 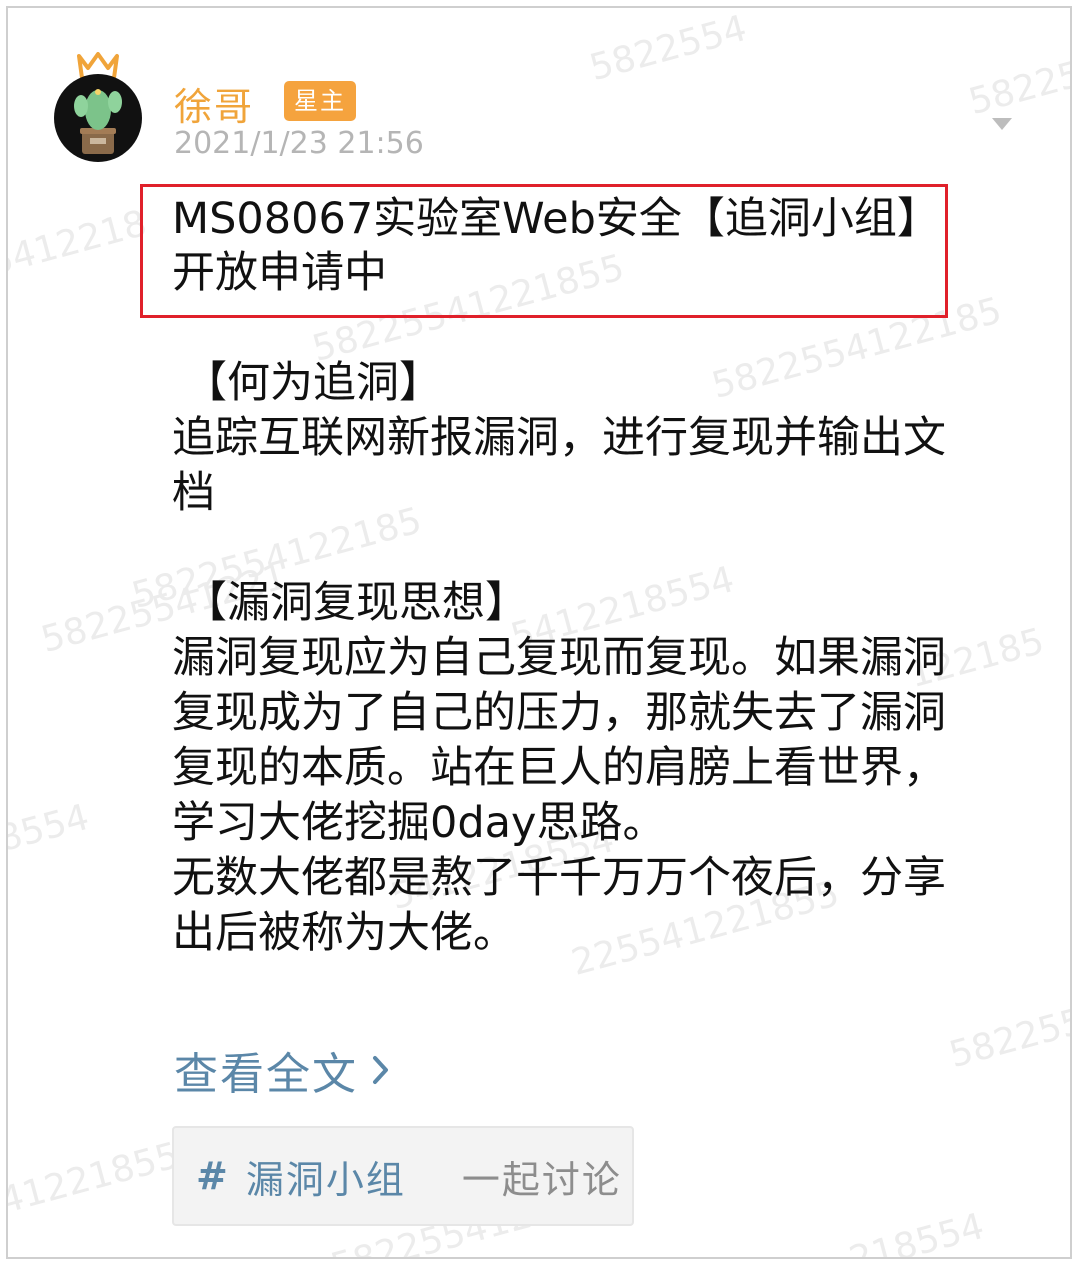 I want to click on read-more-label: 查看全文, so click(x=266, y=1074).